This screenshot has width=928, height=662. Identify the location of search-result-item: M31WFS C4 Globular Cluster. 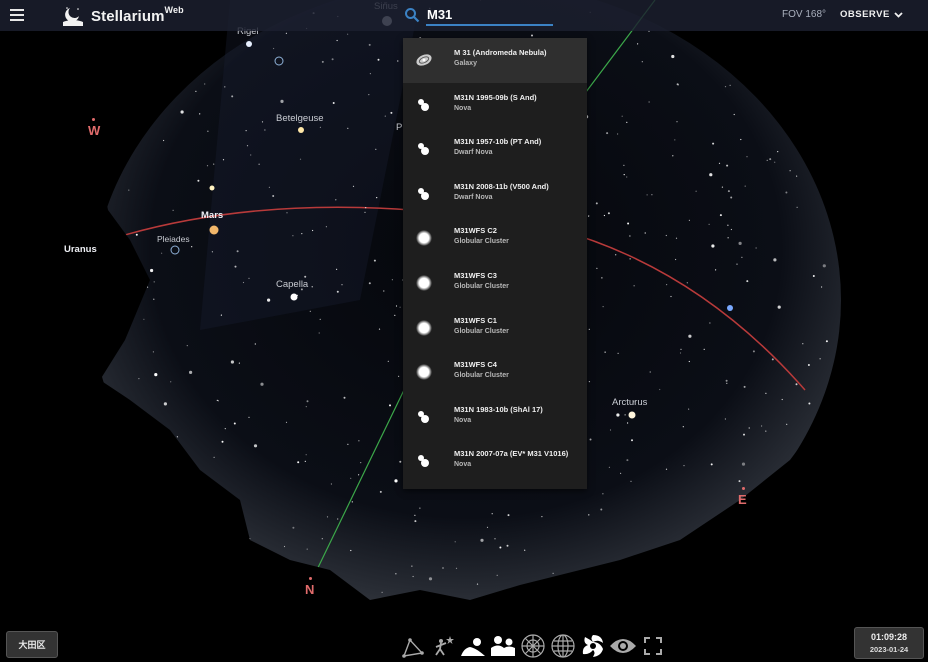
(495, 372).